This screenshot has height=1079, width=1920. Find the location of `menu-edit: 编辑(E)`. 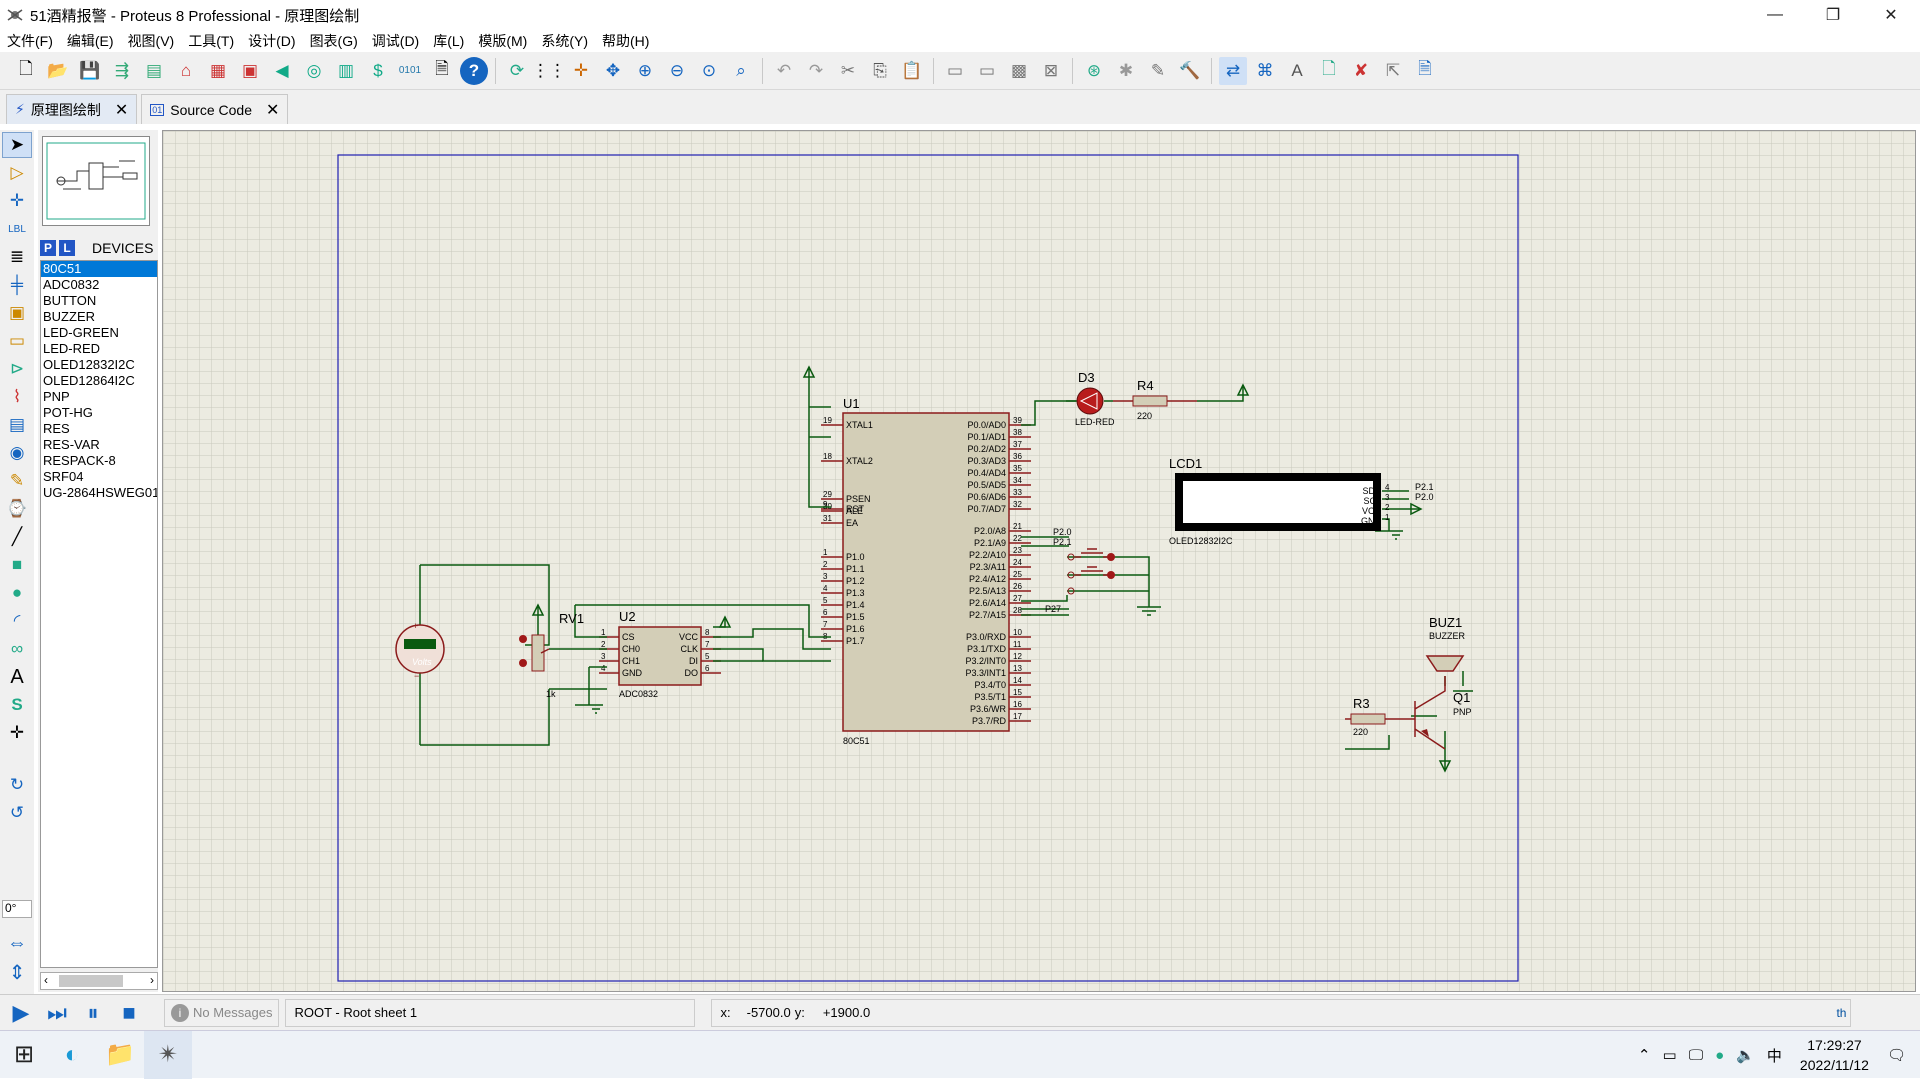

menu-edit: 编辑(E) is located at coordinates (90, 41).